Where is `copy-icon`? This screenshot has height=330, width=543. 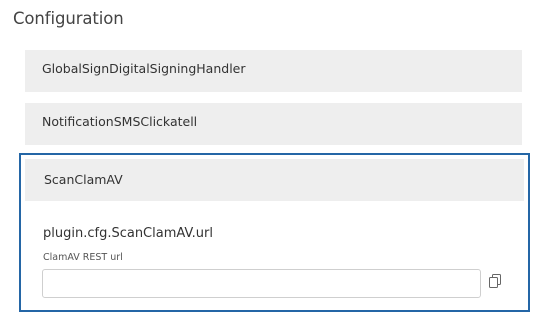
copy-icon is located at coordinates (495, 282).